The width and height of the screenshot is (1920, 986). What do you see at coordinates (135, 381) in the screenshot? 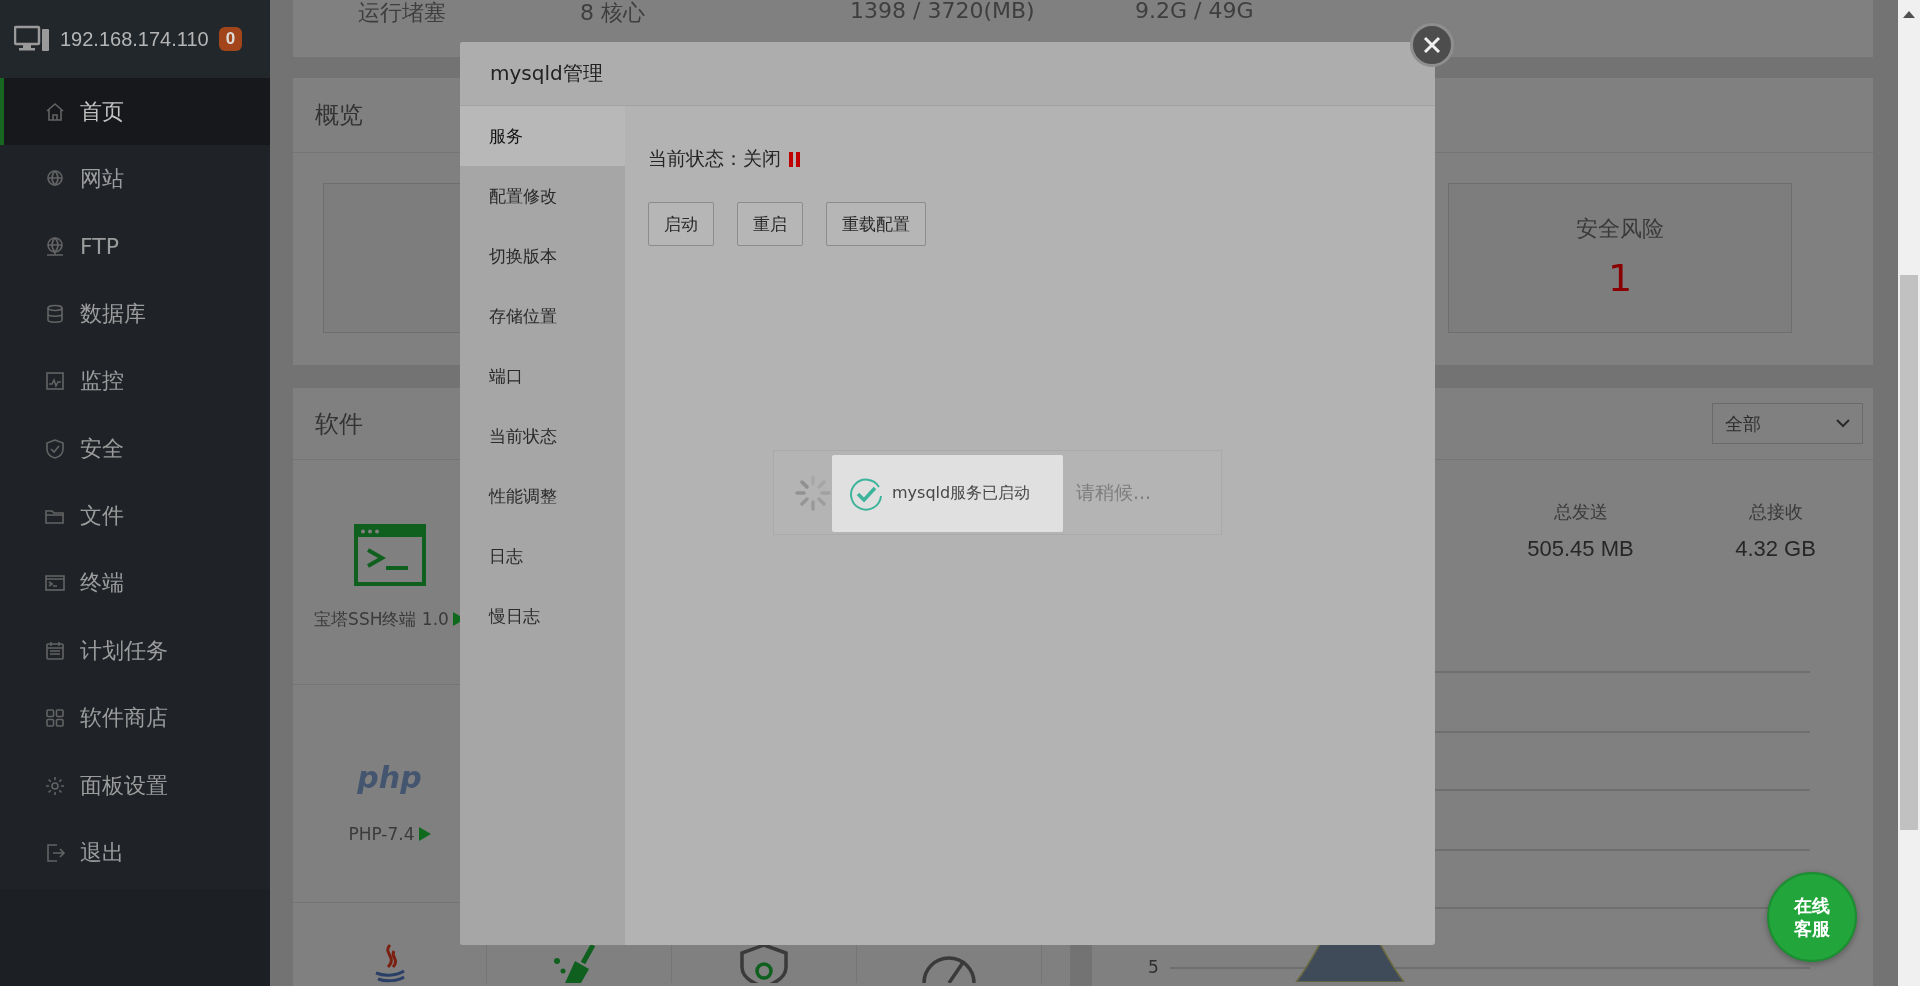
I see `sidebar-item: 监控` at bounding box center [135, 381].